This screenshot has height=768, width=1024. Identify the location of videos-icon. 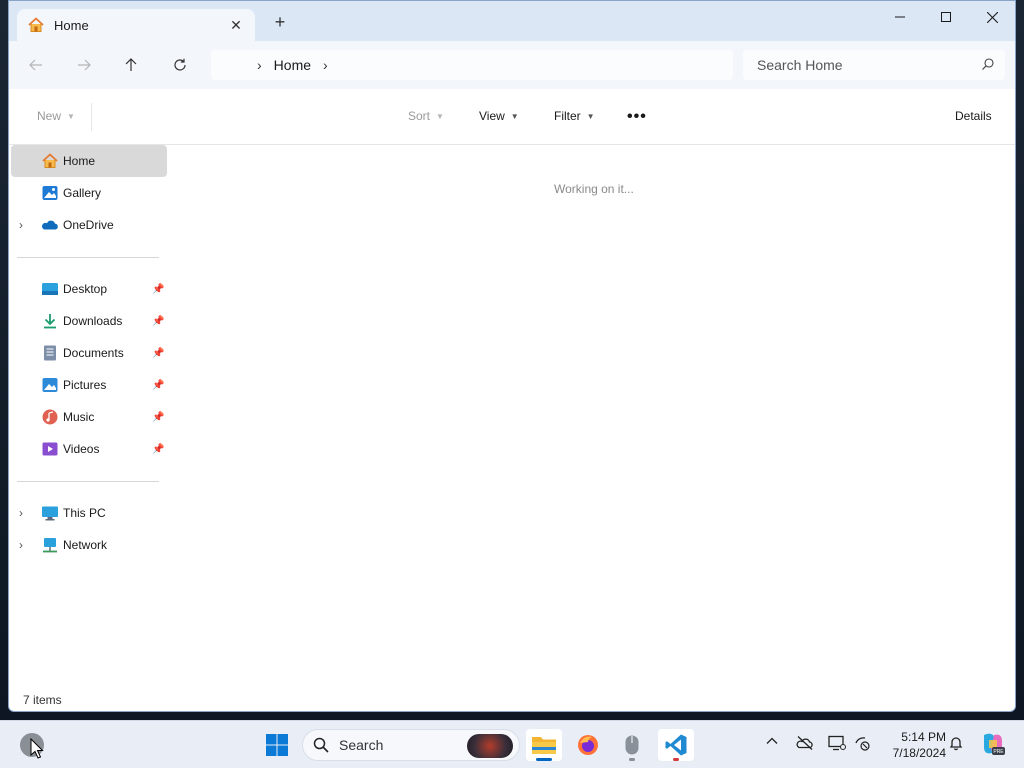
(50, 449).